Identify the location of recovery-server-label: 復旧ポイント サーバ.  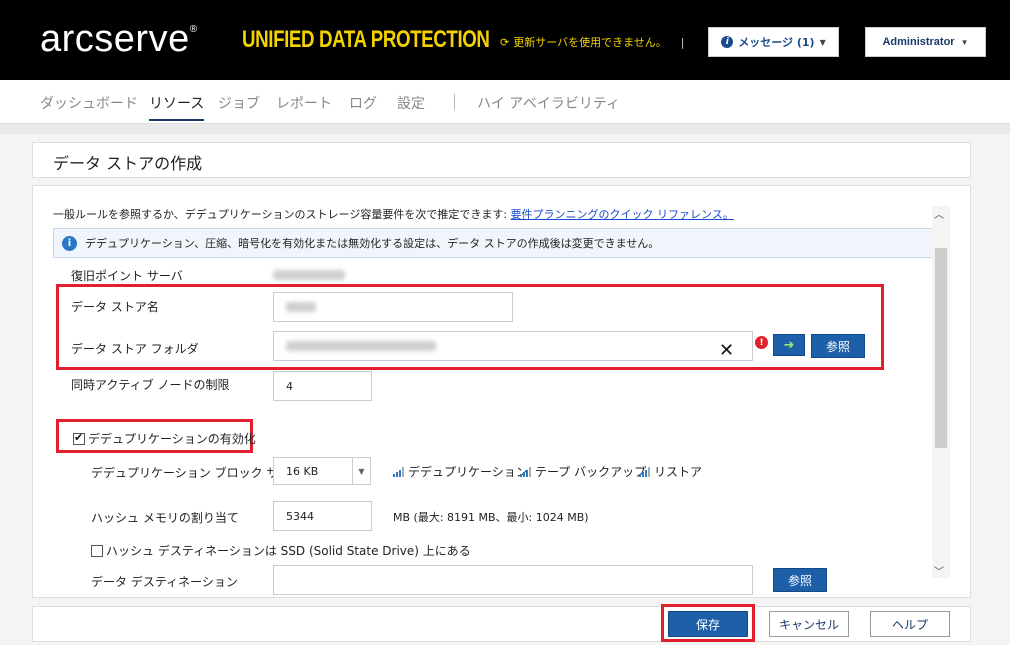
(127, 276).